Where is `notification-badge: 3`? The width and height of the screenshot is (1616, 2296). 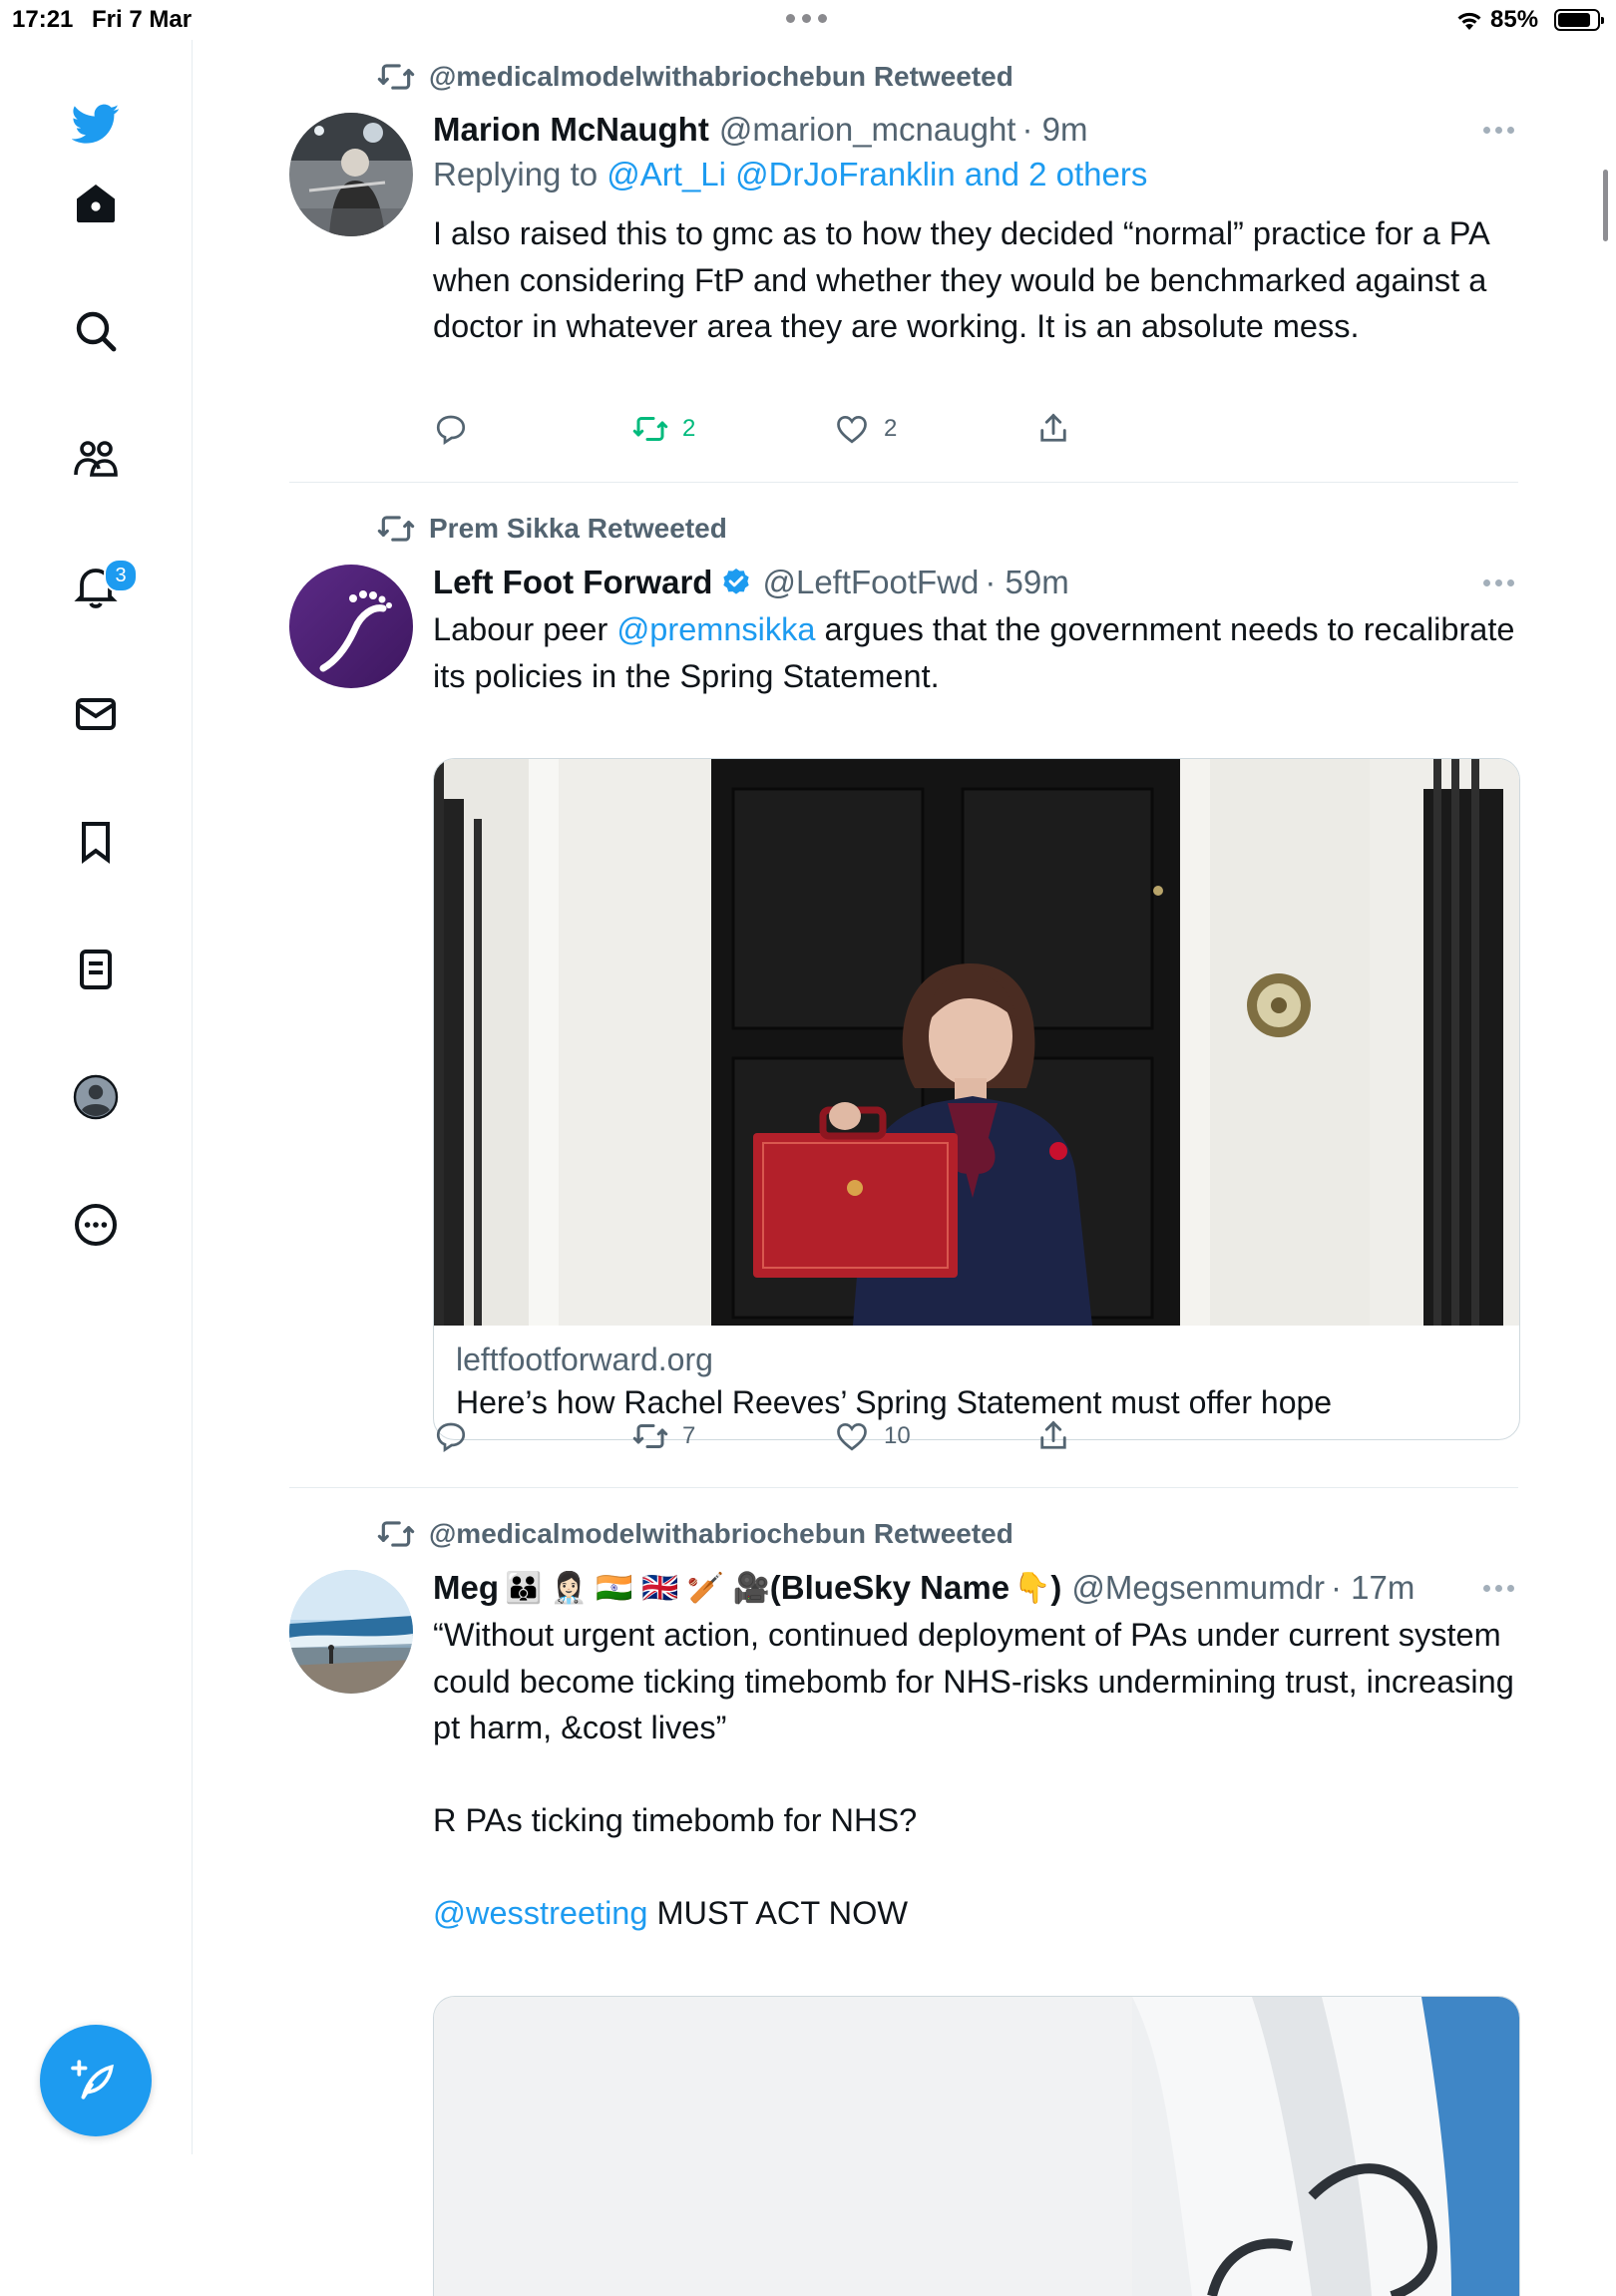
notification-badge: 3 is located at coordinates (121, 575).